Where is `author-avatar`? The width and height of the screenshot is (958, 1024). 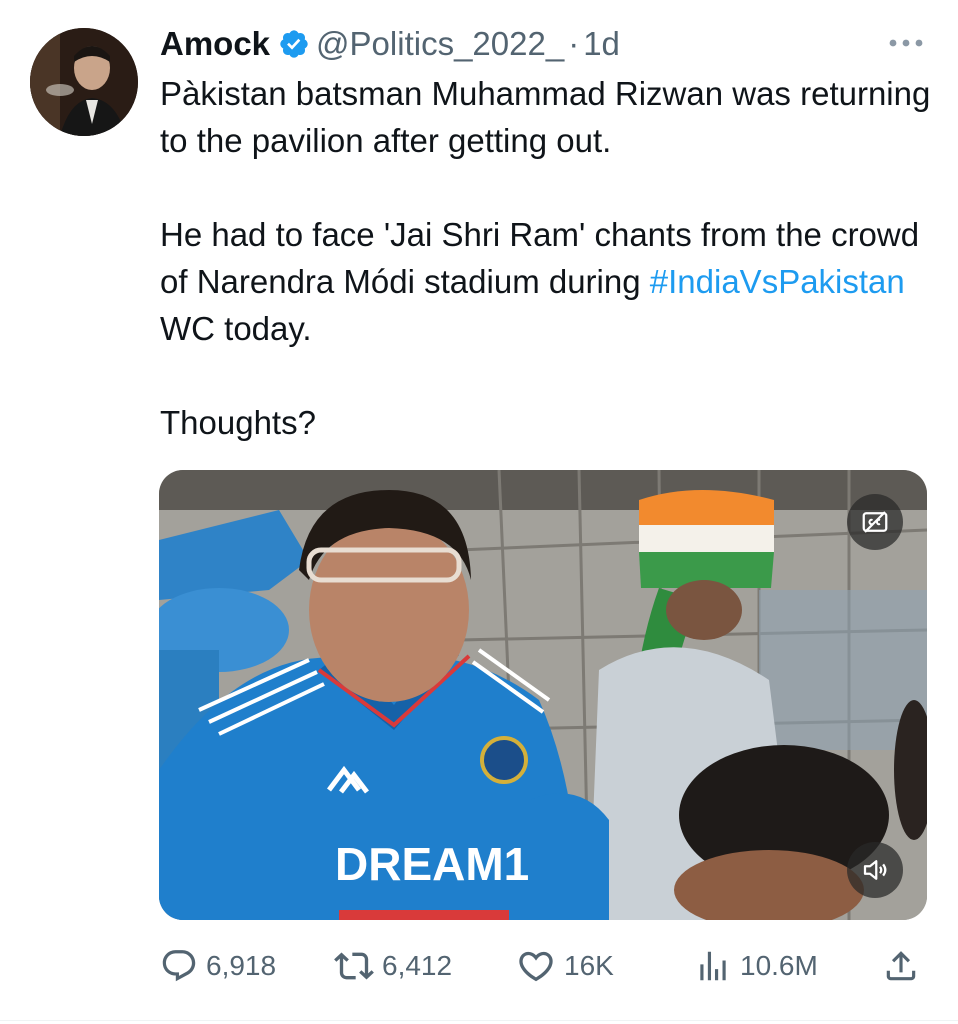 author-avatar is located at coordinates (84, 82).